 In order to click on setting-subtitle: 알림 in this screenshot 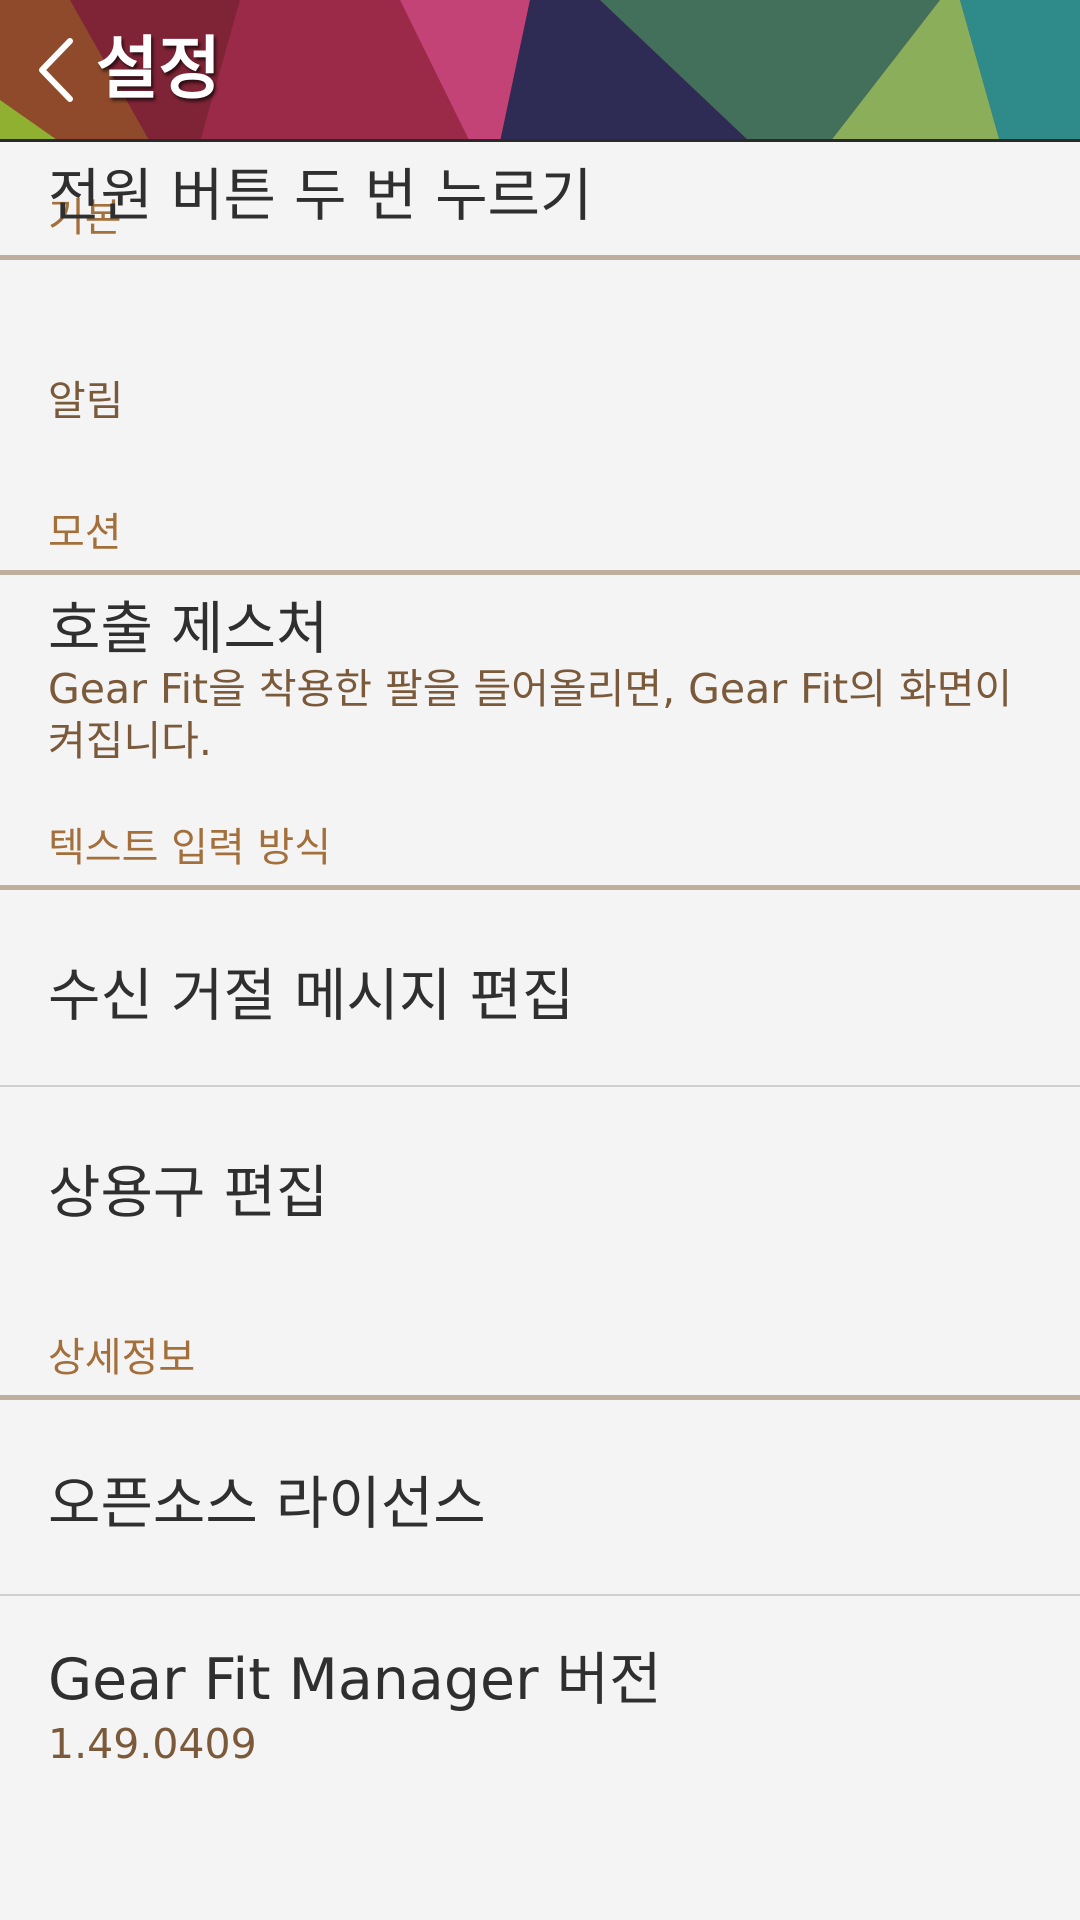, I will do `click(86, 401)`.